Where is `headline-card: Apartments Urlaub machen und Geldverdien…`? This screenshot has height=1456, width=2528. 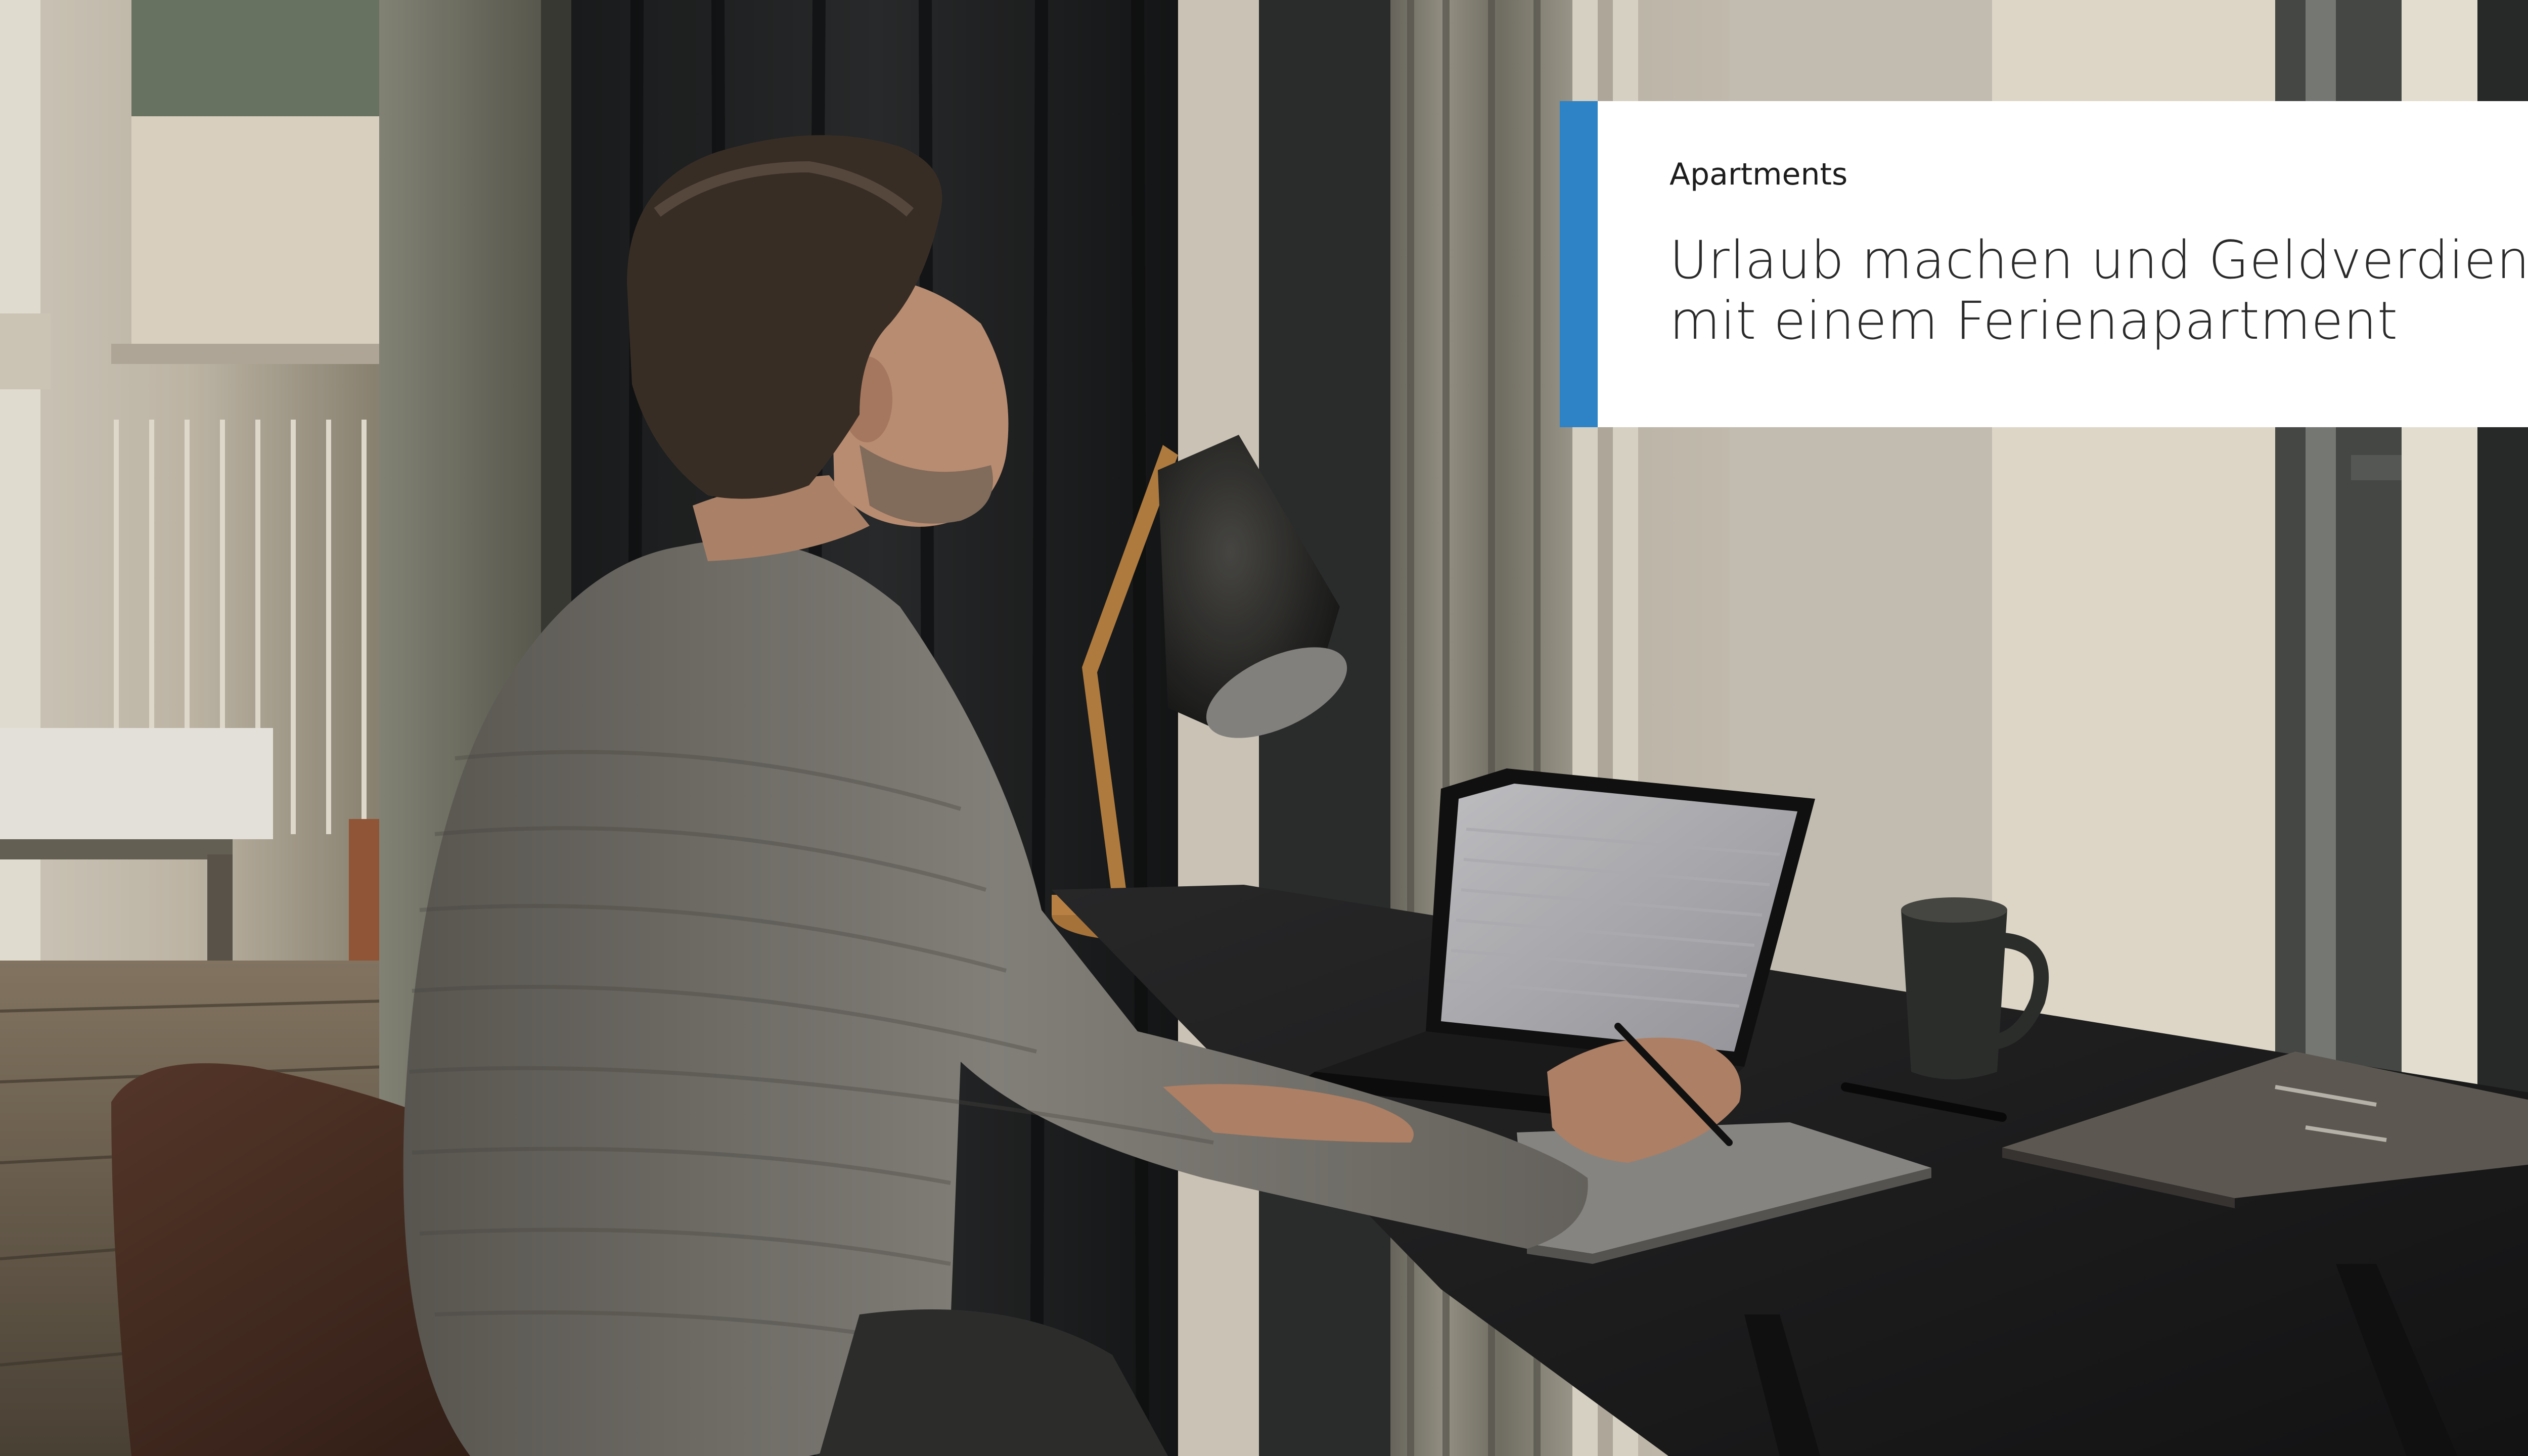
headline-card: Apartments Urlaub machen und Geldverdien… is located at coordinates (2044, 264).